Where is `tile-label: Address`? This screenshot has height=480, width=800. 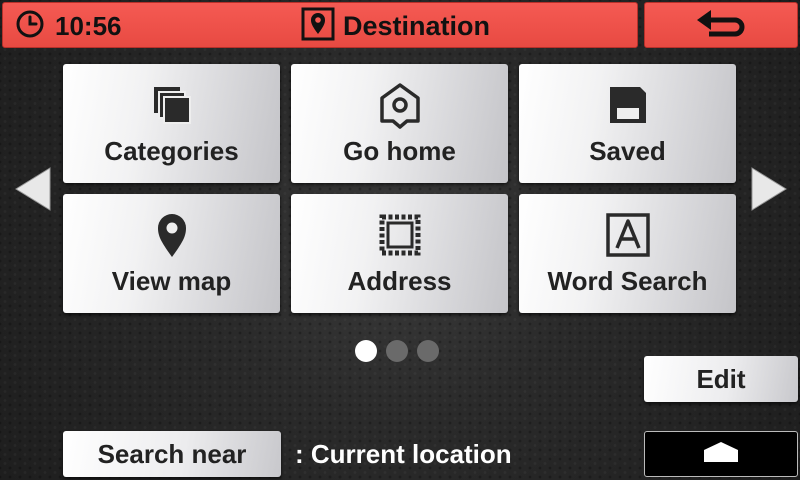 tile-label: Address is located at coordinates (399, 281).